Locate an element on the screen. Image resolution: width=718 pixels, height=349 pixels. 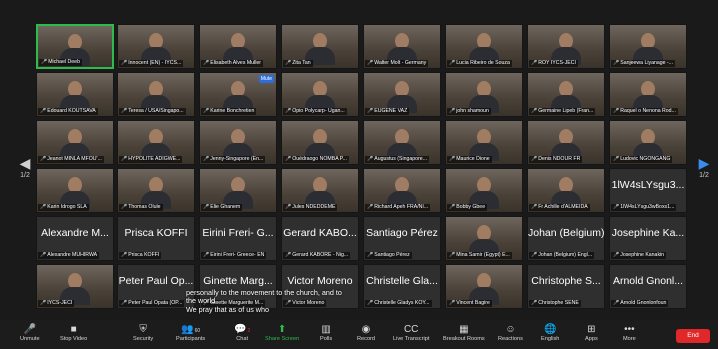
unmute-button: 🎤 Unmute is located at coordinates (30, 333).